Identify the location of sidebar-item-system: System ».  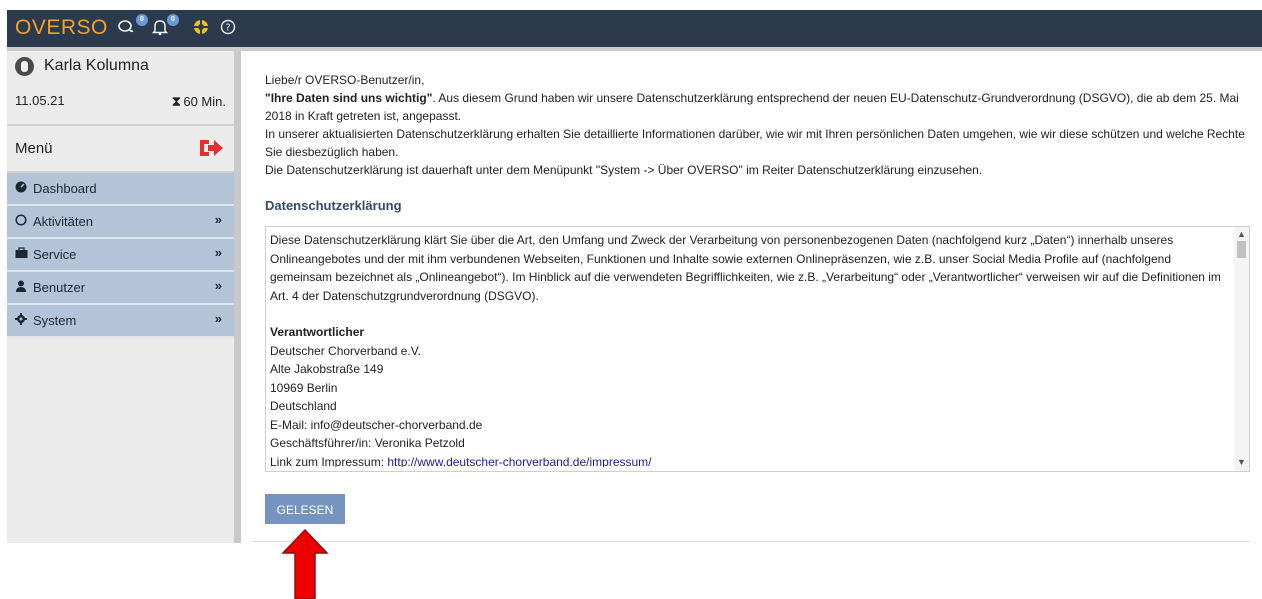
(120, 321).